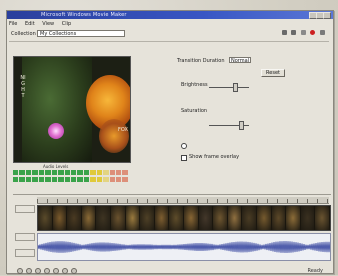  I want to click on track-zoom-header, so click(25, 253).